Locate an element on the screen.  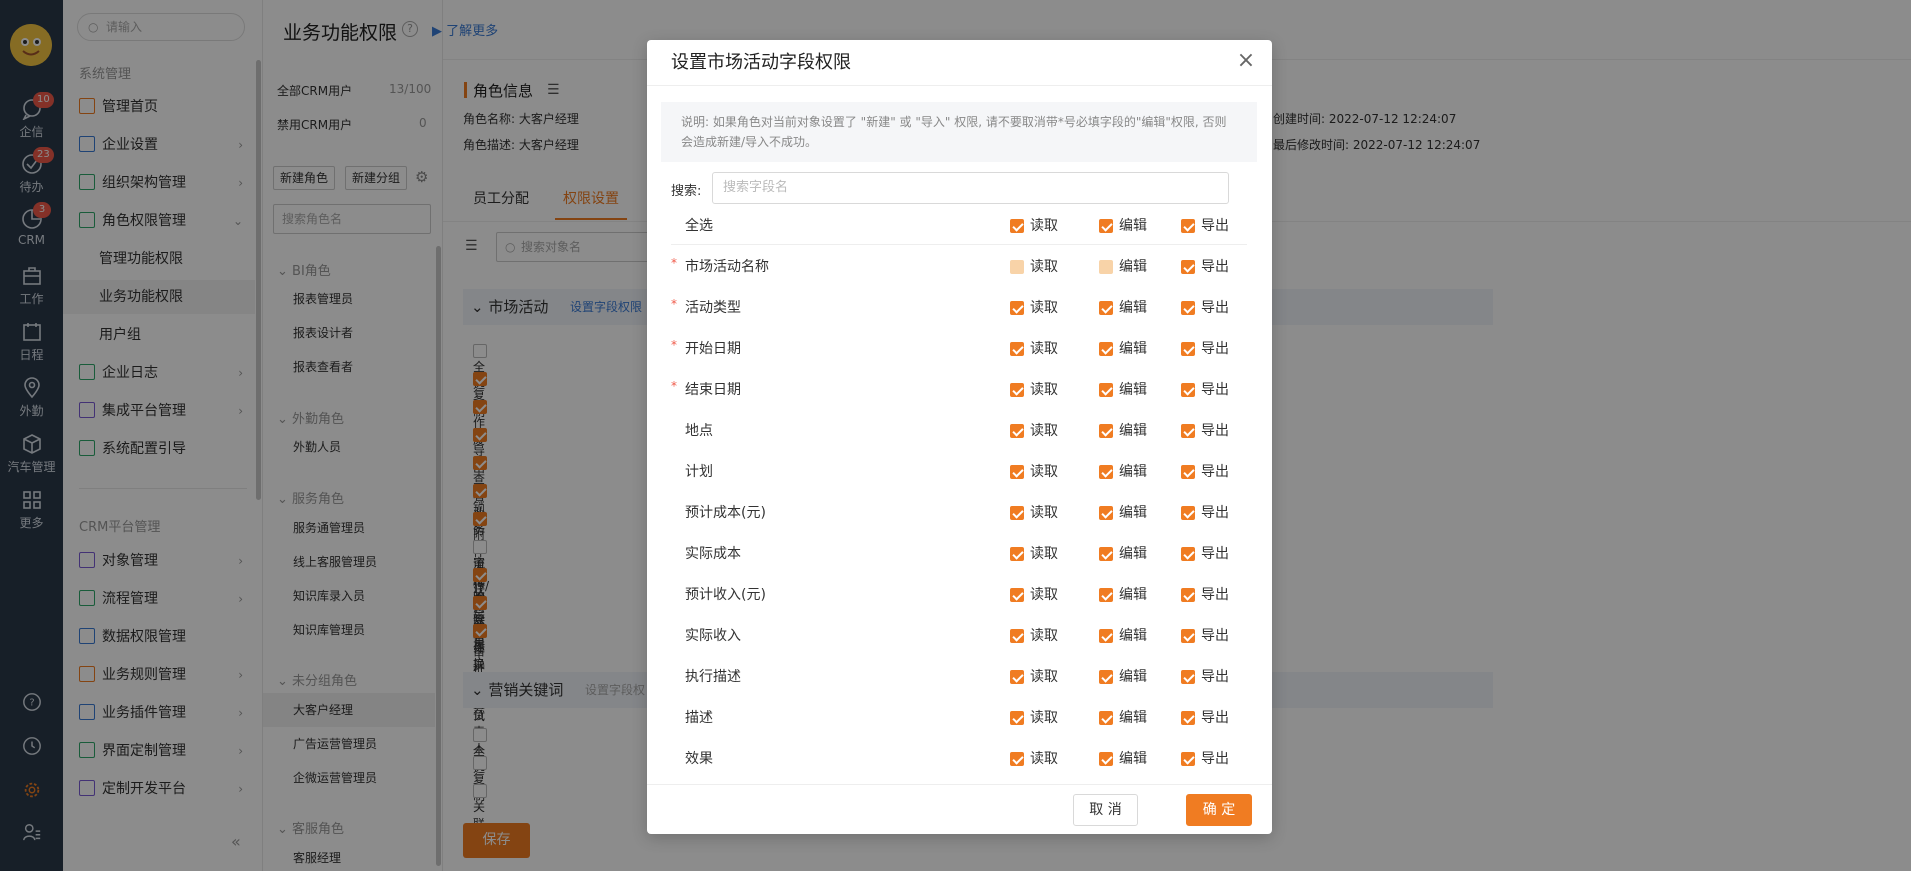
close-icon: × is located at coordinates (1246, 61).